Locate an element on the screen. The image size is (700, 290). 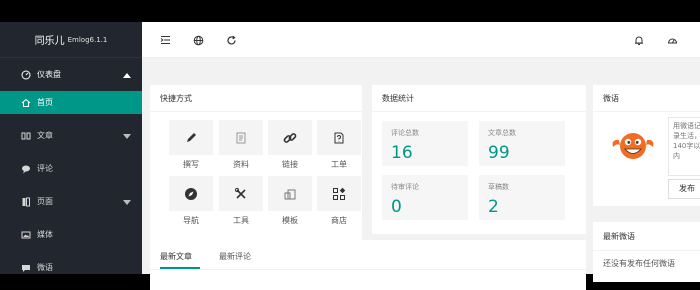
sidebar-item-label: 页面 is located at coordinates (45, 201).